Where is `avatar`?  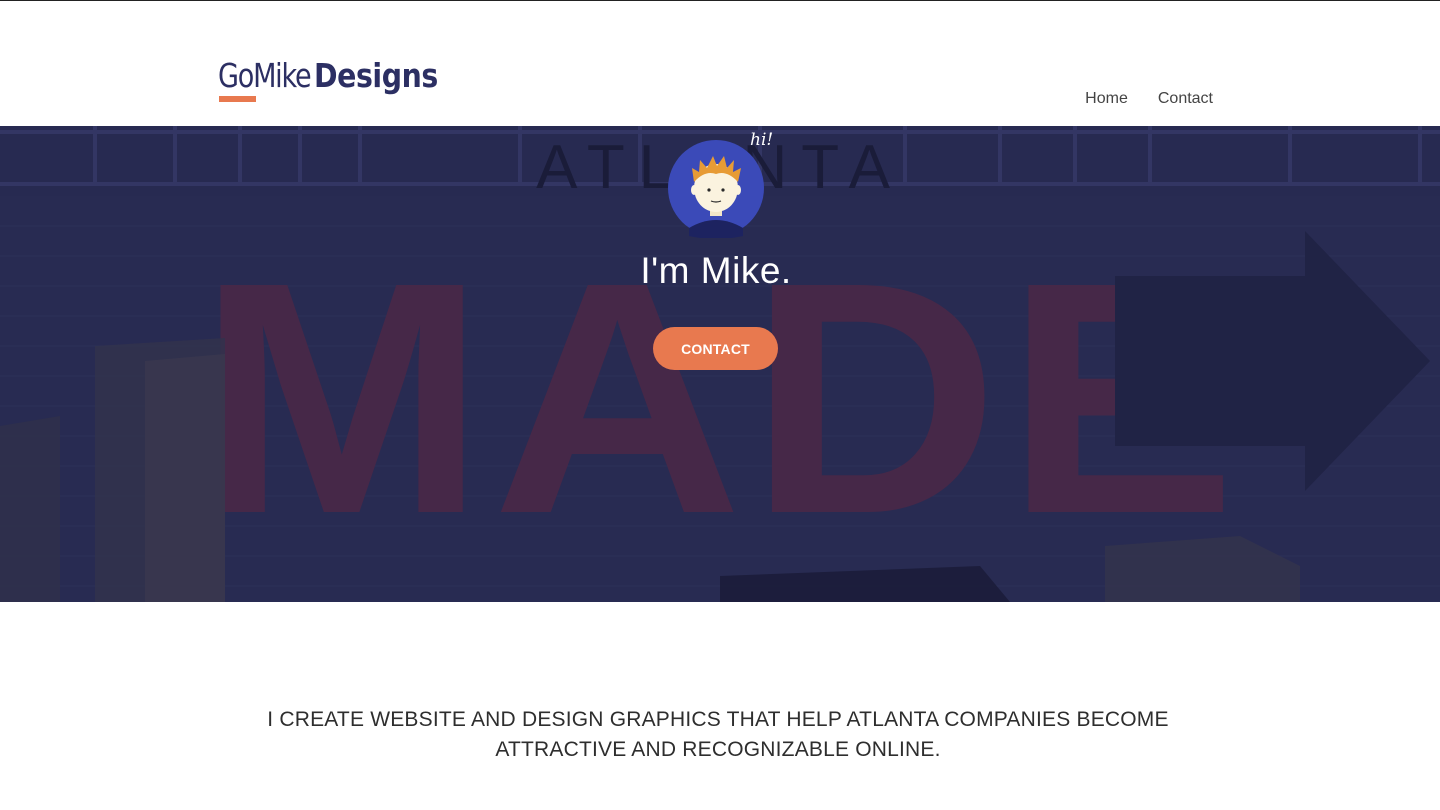
avatar is located at coordinates (717, 188).